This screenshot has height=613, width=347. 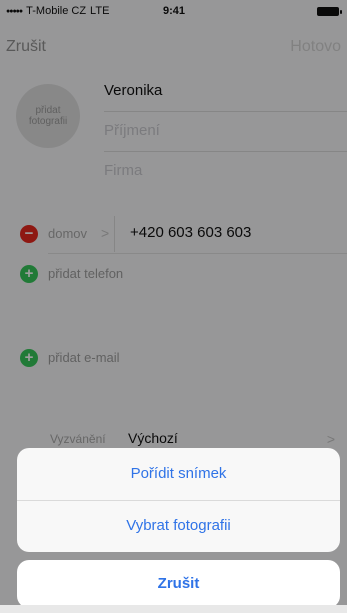 I want to click on bottom-peek, so click(x=173, y=609).